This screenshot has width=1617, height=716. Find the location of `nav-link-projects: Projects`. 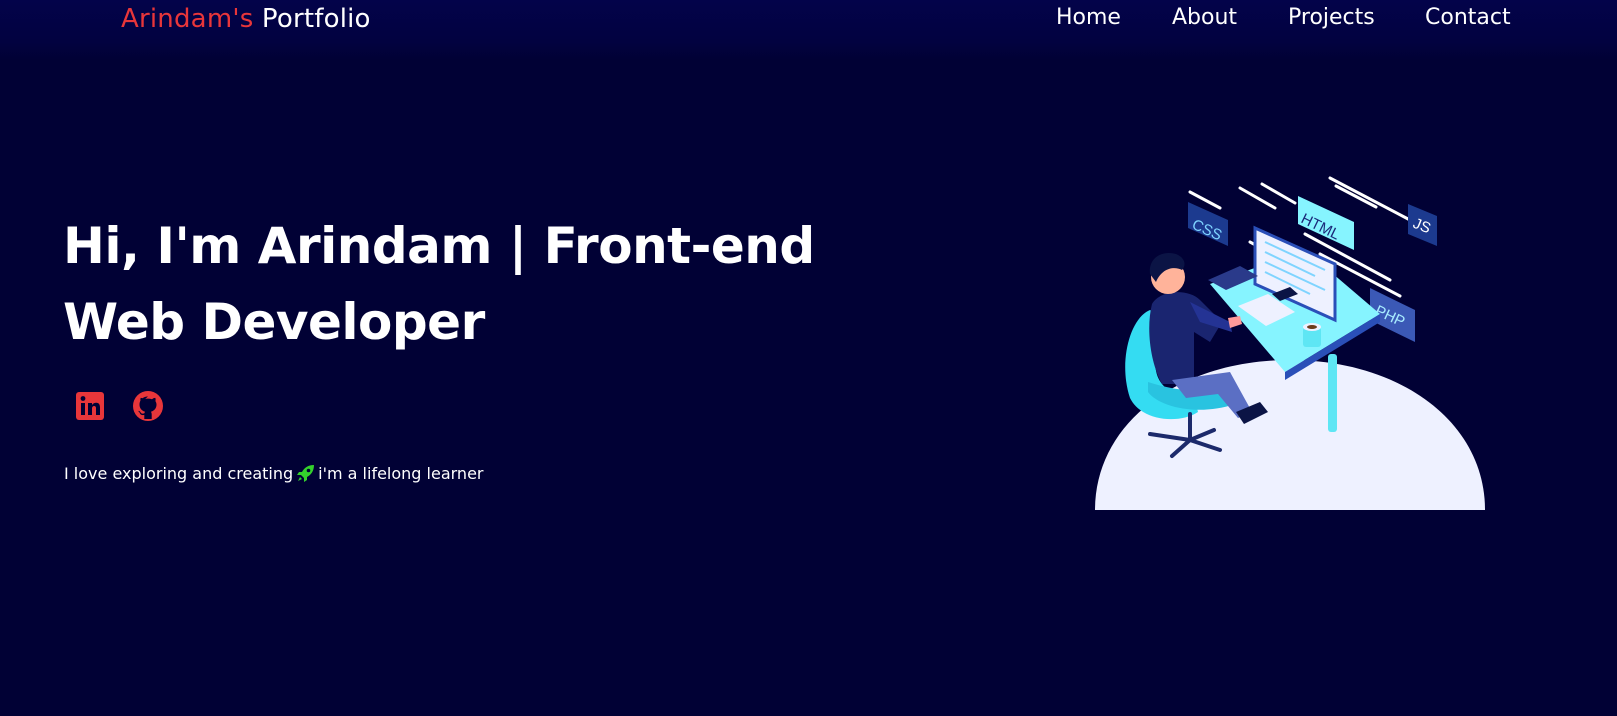

nav-link-projects: Projects is located at coordinates (1331, 17).